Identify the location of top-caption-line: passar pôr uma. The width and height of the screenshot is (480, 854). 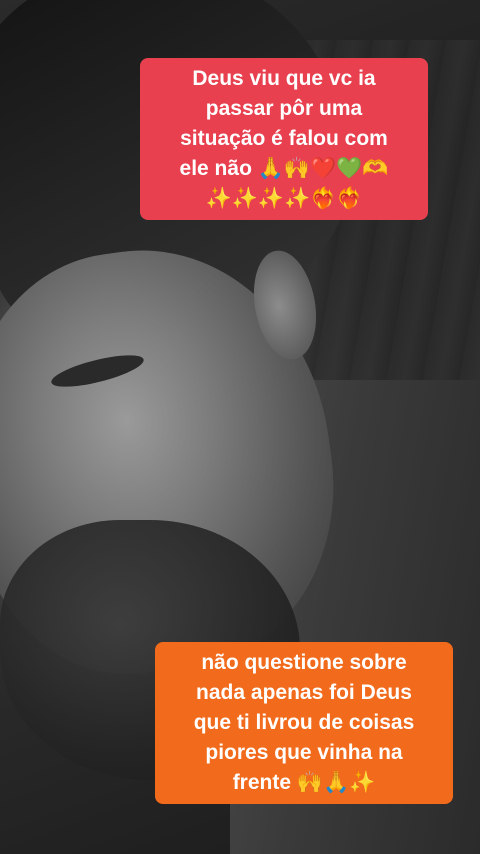
(284, 108).